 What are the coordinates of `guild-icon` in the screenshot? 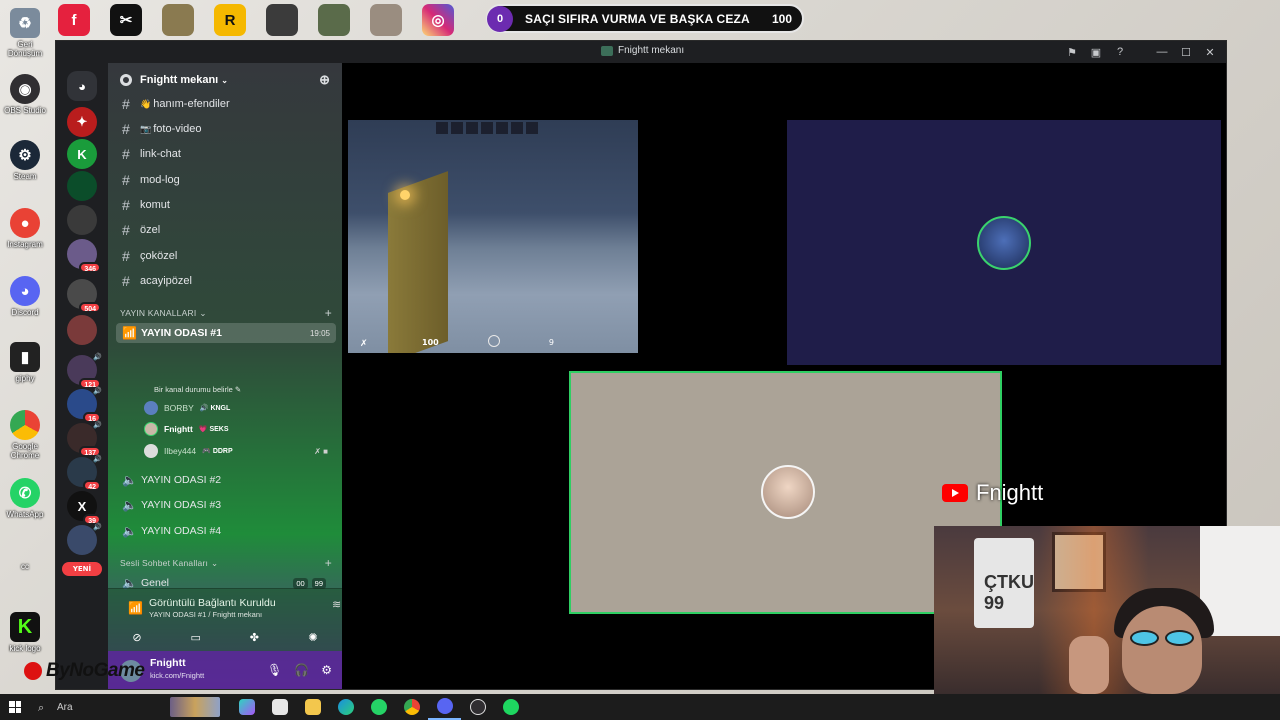 It's located at (126, 80).